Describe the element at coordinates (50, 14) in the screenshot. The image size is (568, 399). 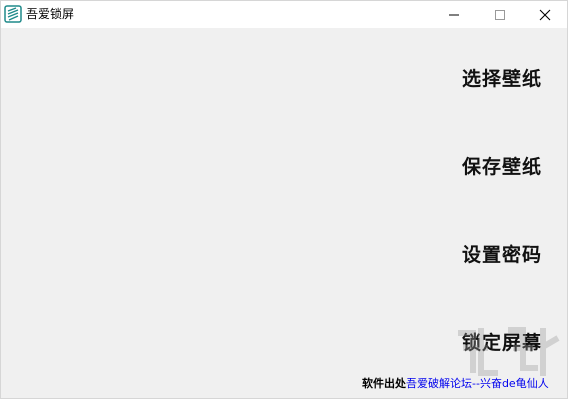
I see `window-title: 吾爱锁屏` at that location.